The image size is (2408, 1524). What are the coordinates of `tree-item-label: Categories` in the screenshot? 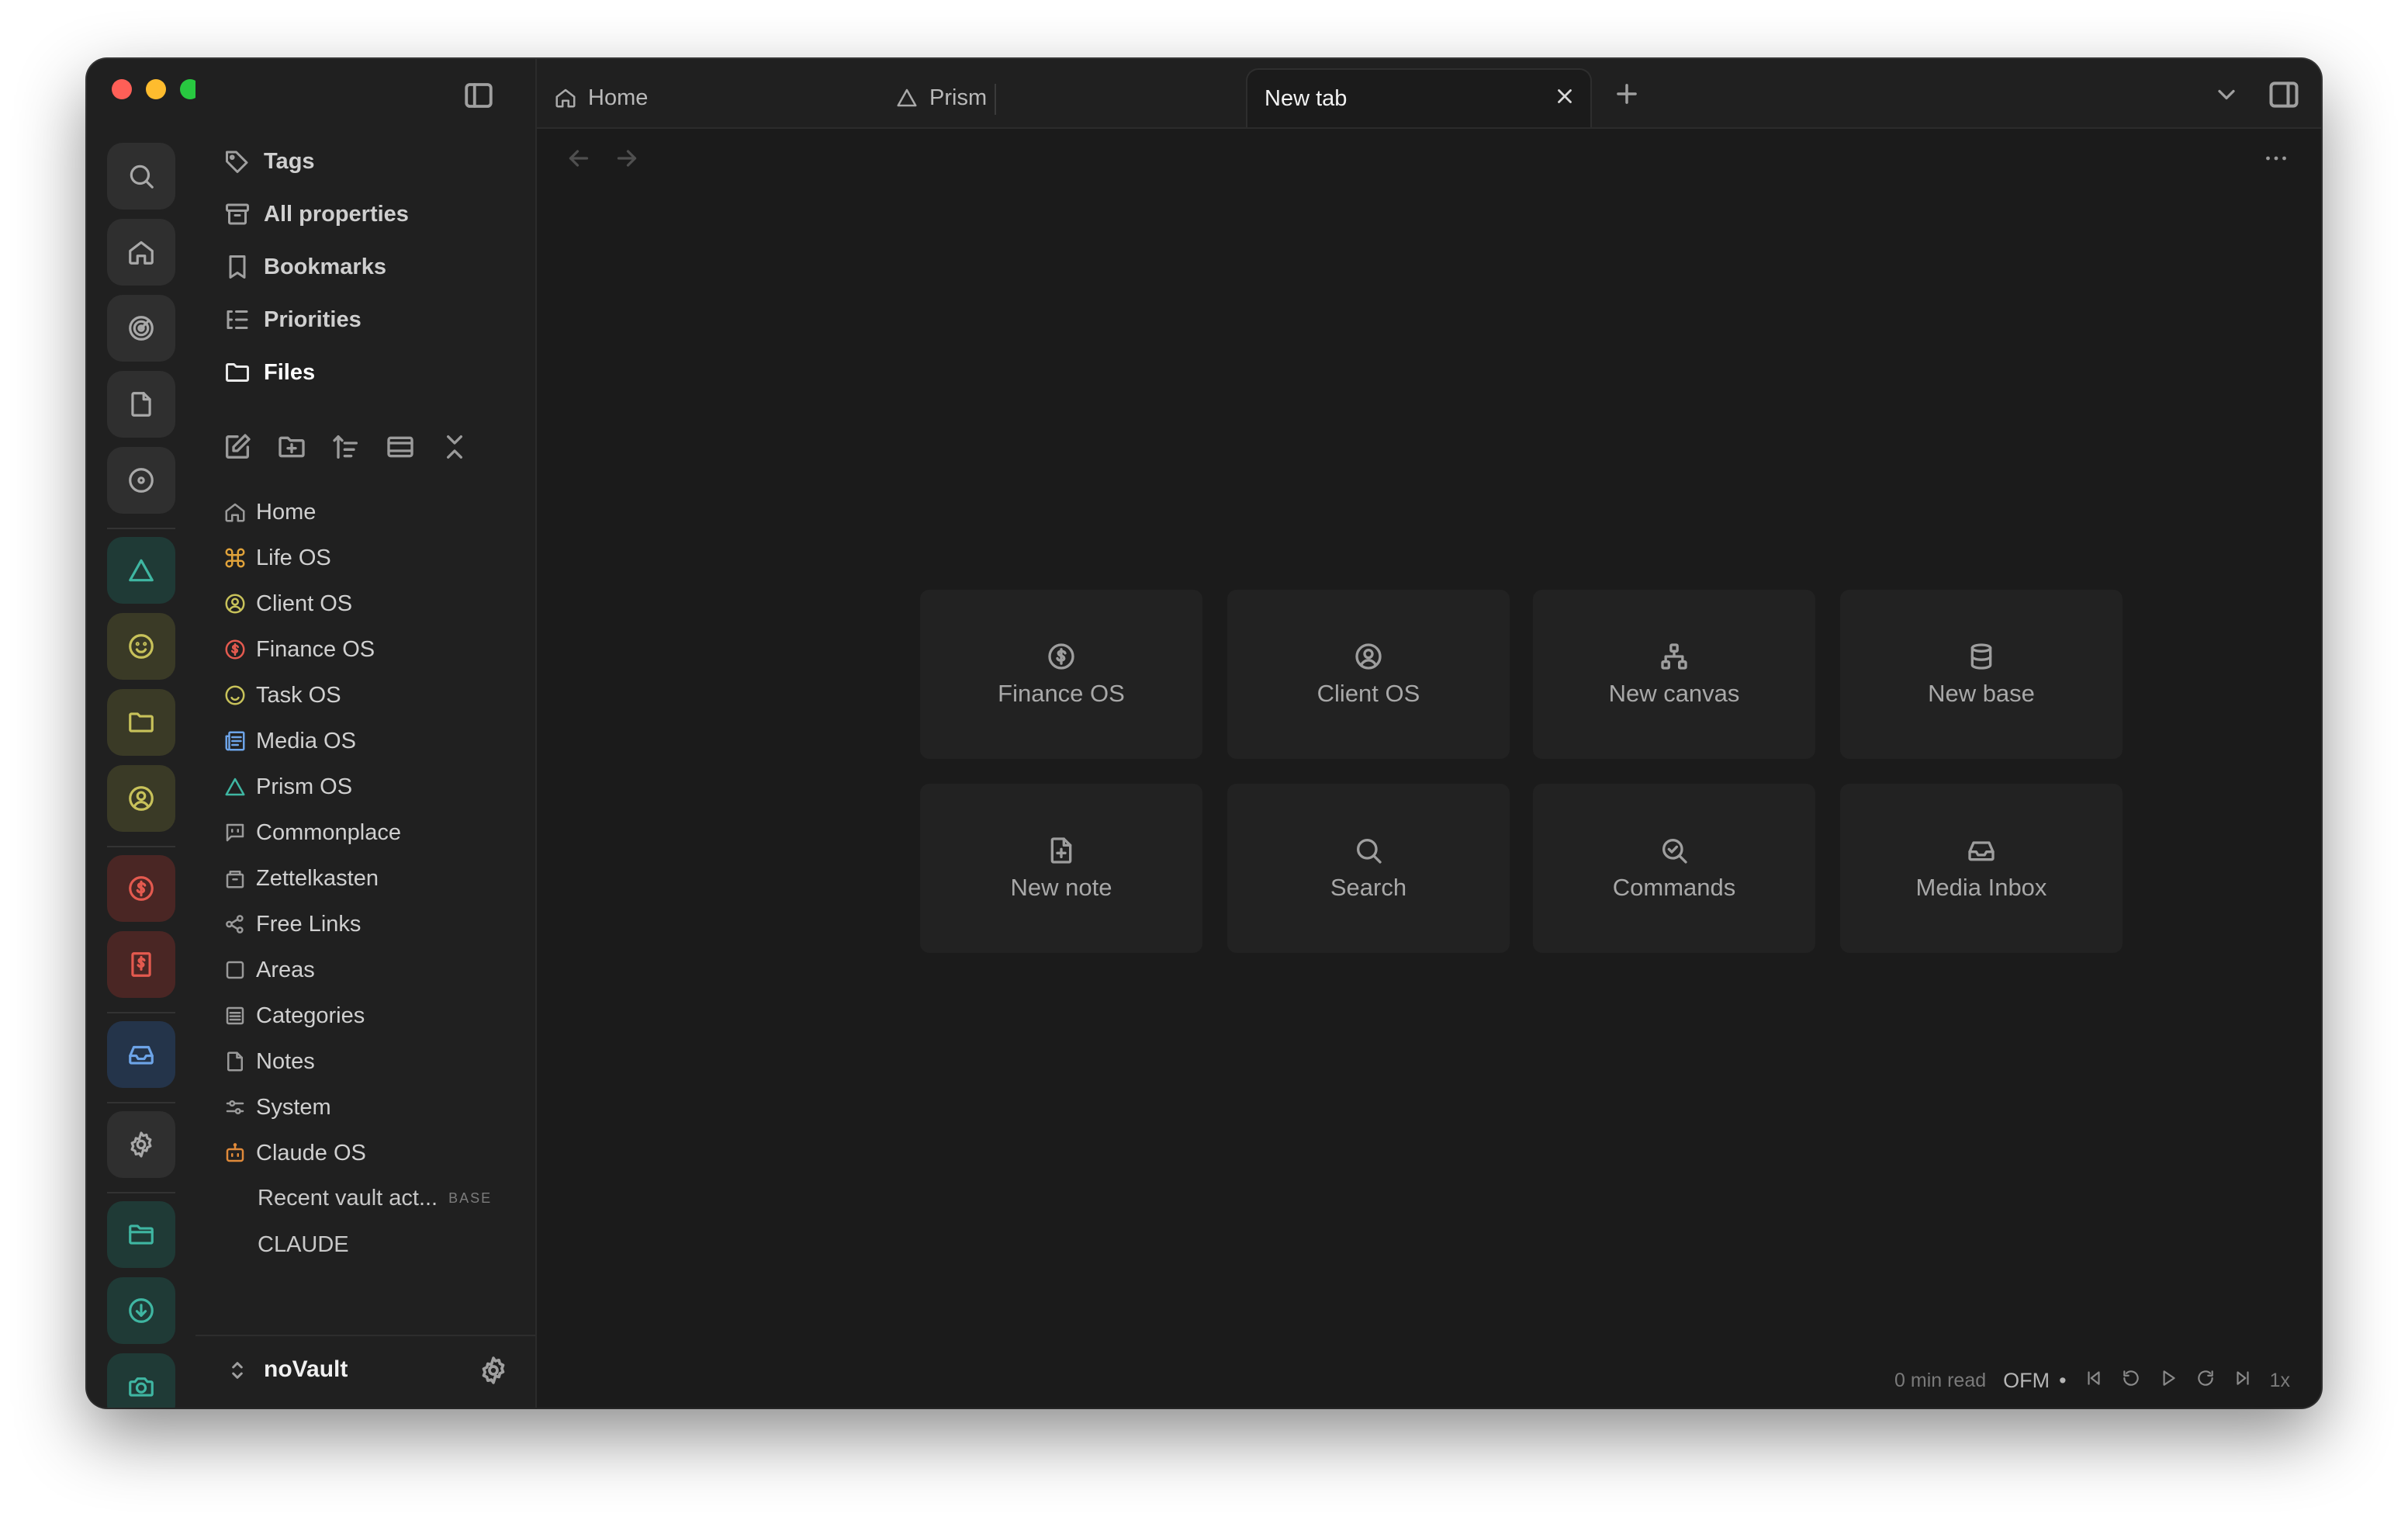 It's located at (310, 1016).